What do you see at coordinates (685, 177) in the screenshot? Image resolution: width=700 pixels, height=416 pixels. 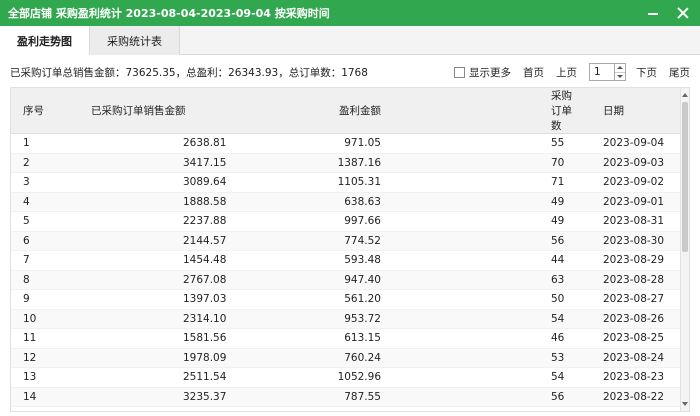 I see `scroll-thumb` at bounding box center [685, 177].